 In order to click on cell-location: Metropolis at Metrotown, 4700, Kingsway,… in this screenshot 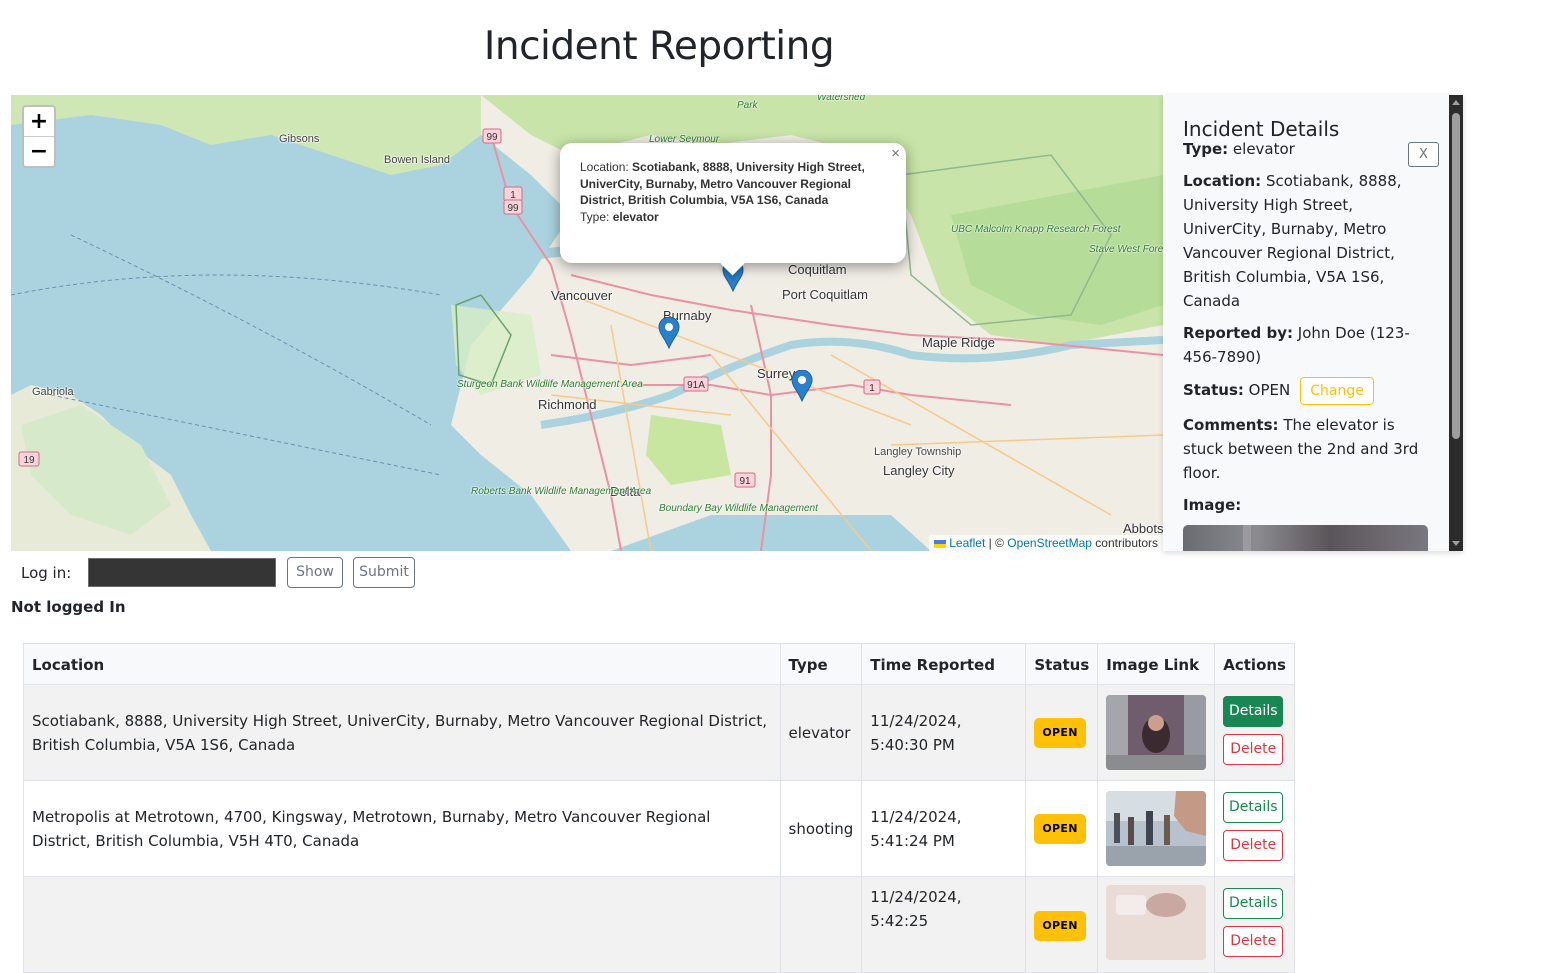, I will do `click(402, 828)`.